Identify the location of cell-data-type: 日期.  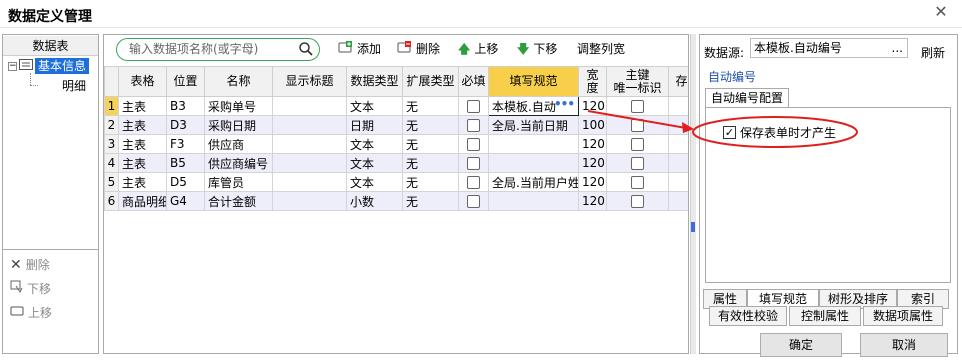
(374, 125).